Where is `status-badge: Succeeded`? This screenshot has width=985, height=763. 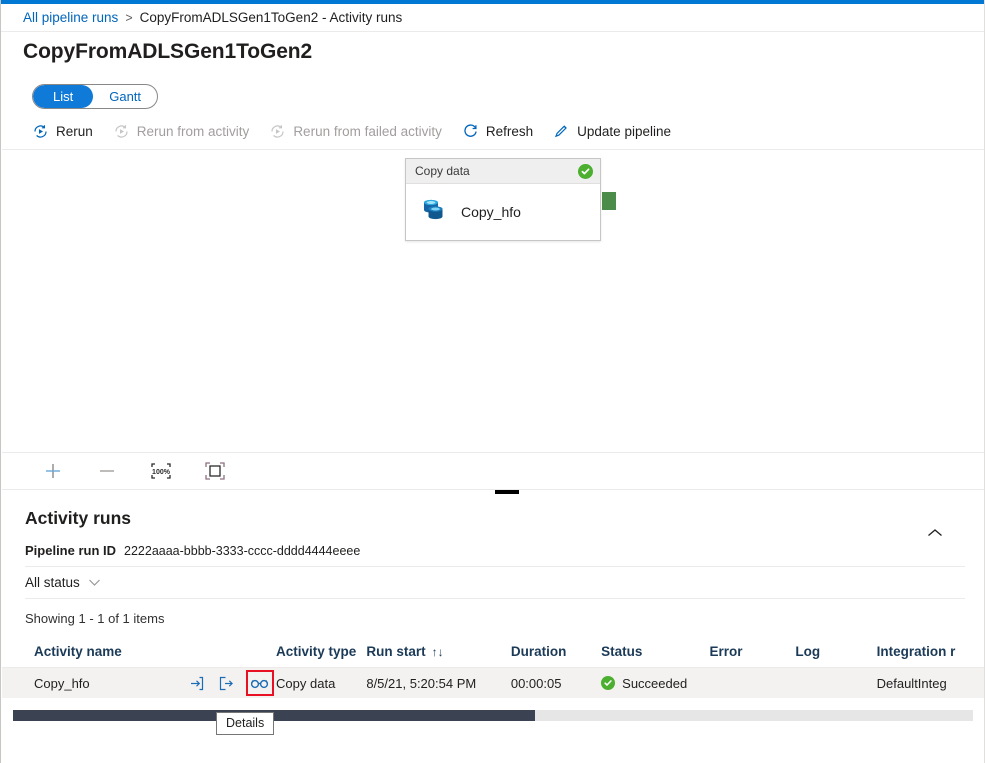 status-badge: Succeeded is located at coordinates (655, 683).